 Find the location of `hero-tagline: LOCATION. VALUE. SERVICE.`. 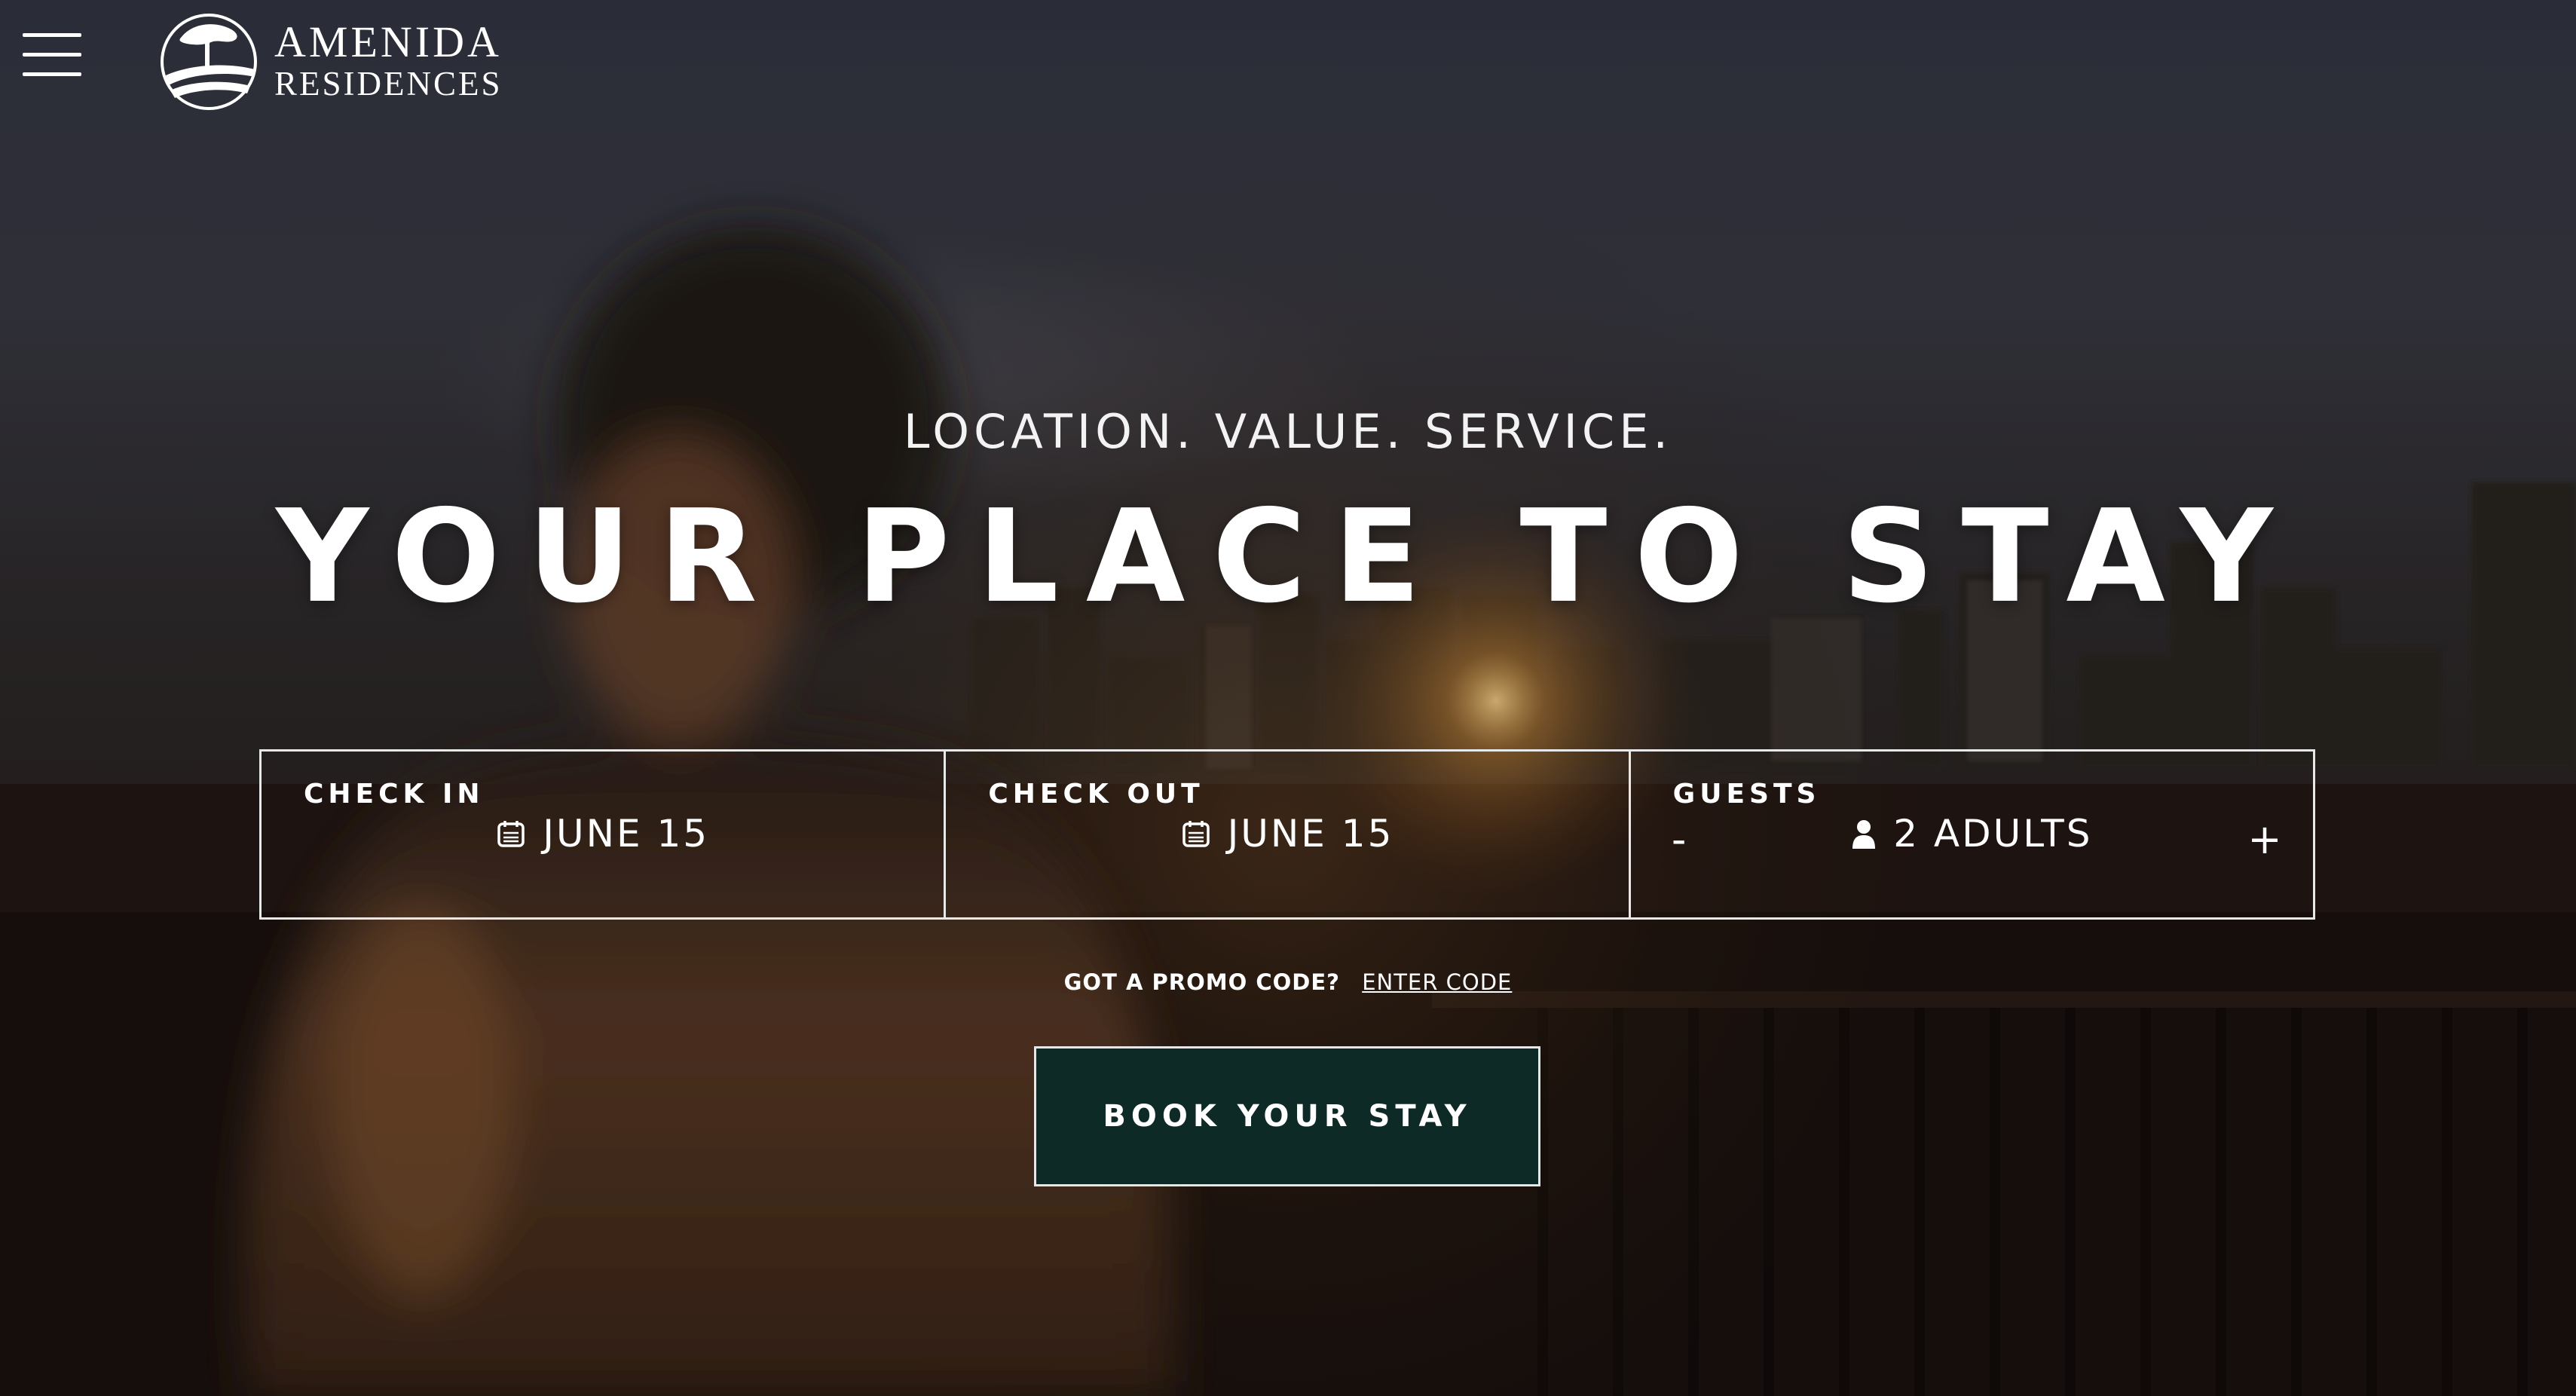

hero-tagline: LOCATION. VALUE. SERVICE. is located at coordinates (1288, 432).